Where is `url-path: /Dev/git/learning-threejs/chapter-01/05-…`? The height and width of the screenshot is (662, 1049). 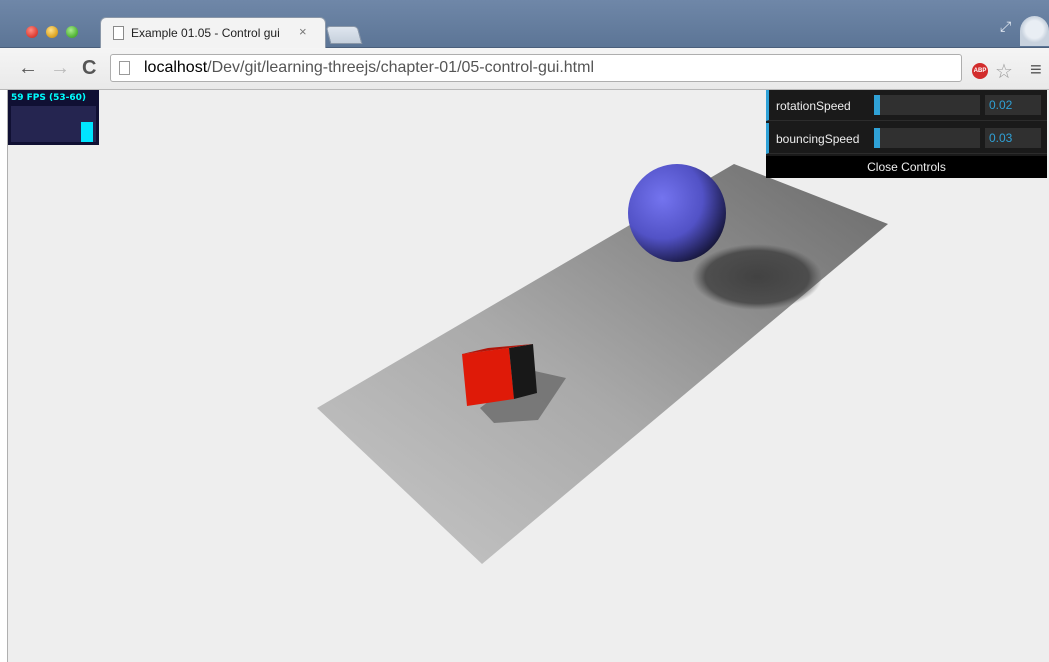 url-path: /Dev/git/learning-threejs/chapter-01/05-… is located at coordinates (401, 67).